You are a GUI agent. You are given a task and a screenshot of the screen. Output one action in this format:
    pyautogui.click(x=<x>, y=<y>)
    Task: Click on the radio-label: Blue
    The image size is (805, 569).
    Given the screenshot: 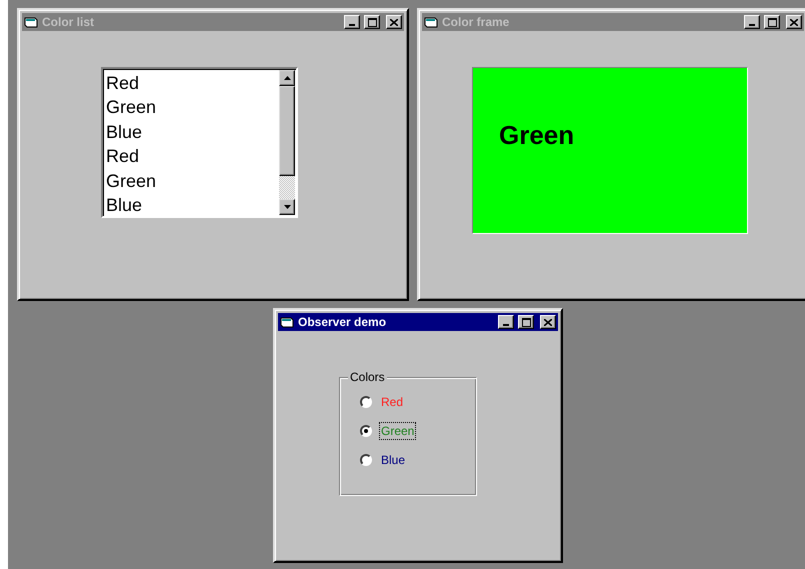 What is the action you would take?
    pyautogui.click(x=393, y=460)
    